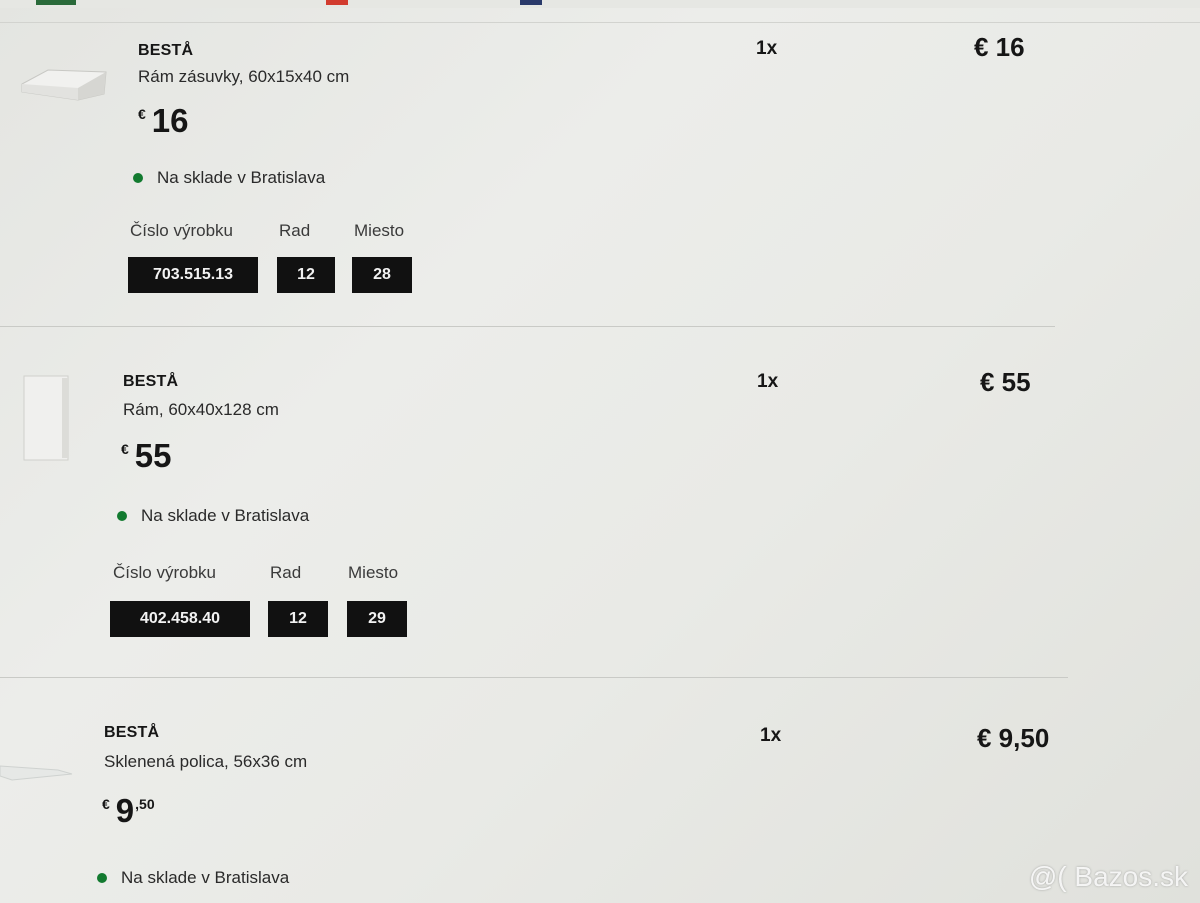 This screenshot has height=903, width=1200. What do you see at coordinates (205, 877) in the screenshot?
I see `stock-status-text: Na sklade v Bratislava` at bounding box center [205, 877].